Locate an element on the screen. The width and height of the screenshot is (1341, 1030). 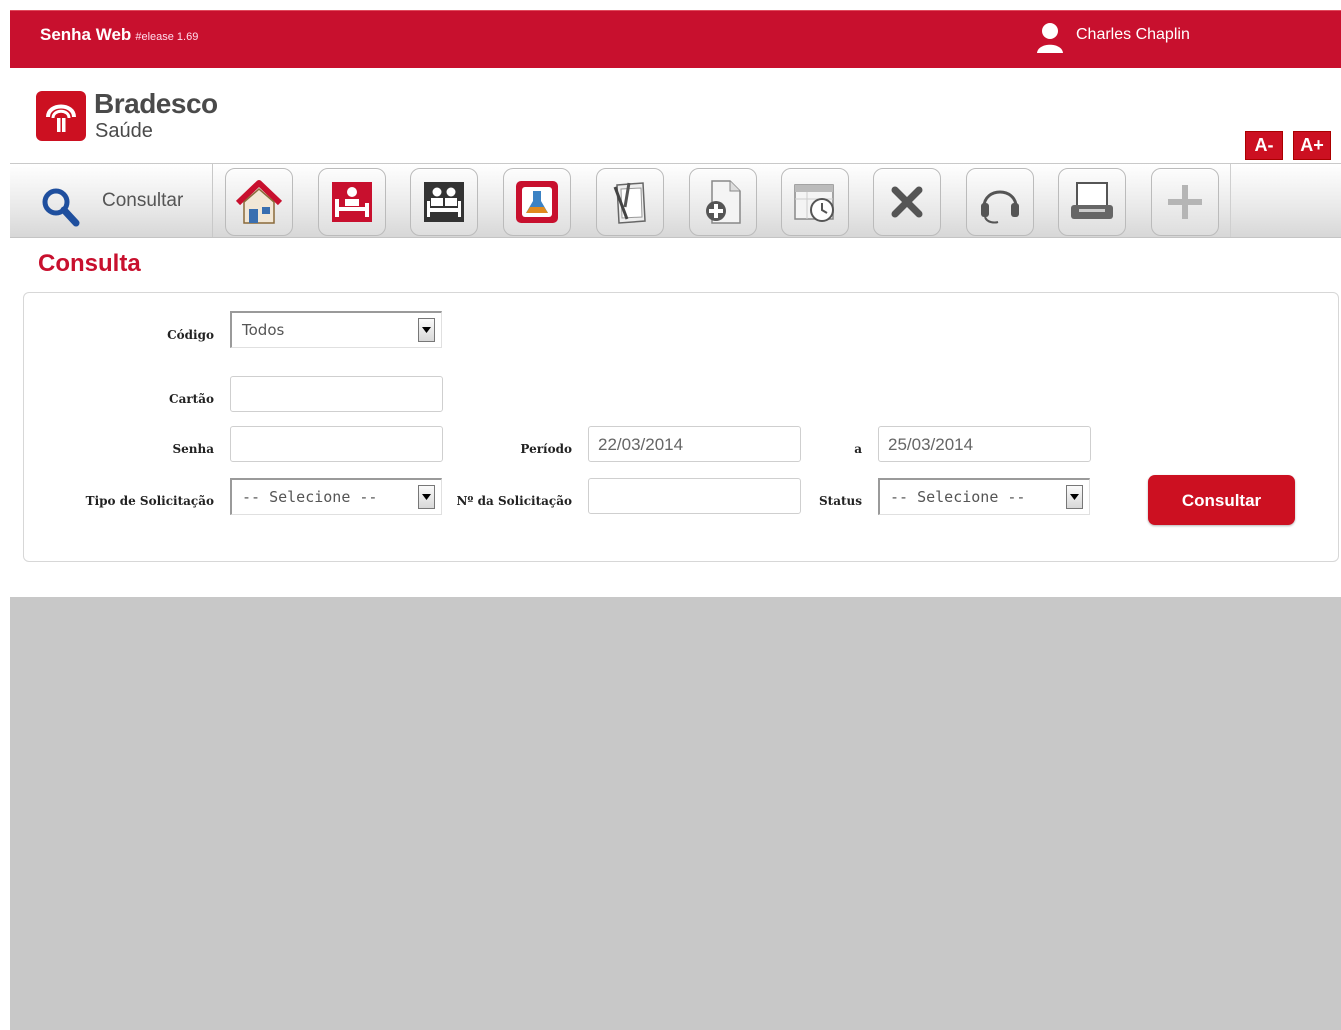
numero-solicitacao-input is located at coordinates (694, 496).